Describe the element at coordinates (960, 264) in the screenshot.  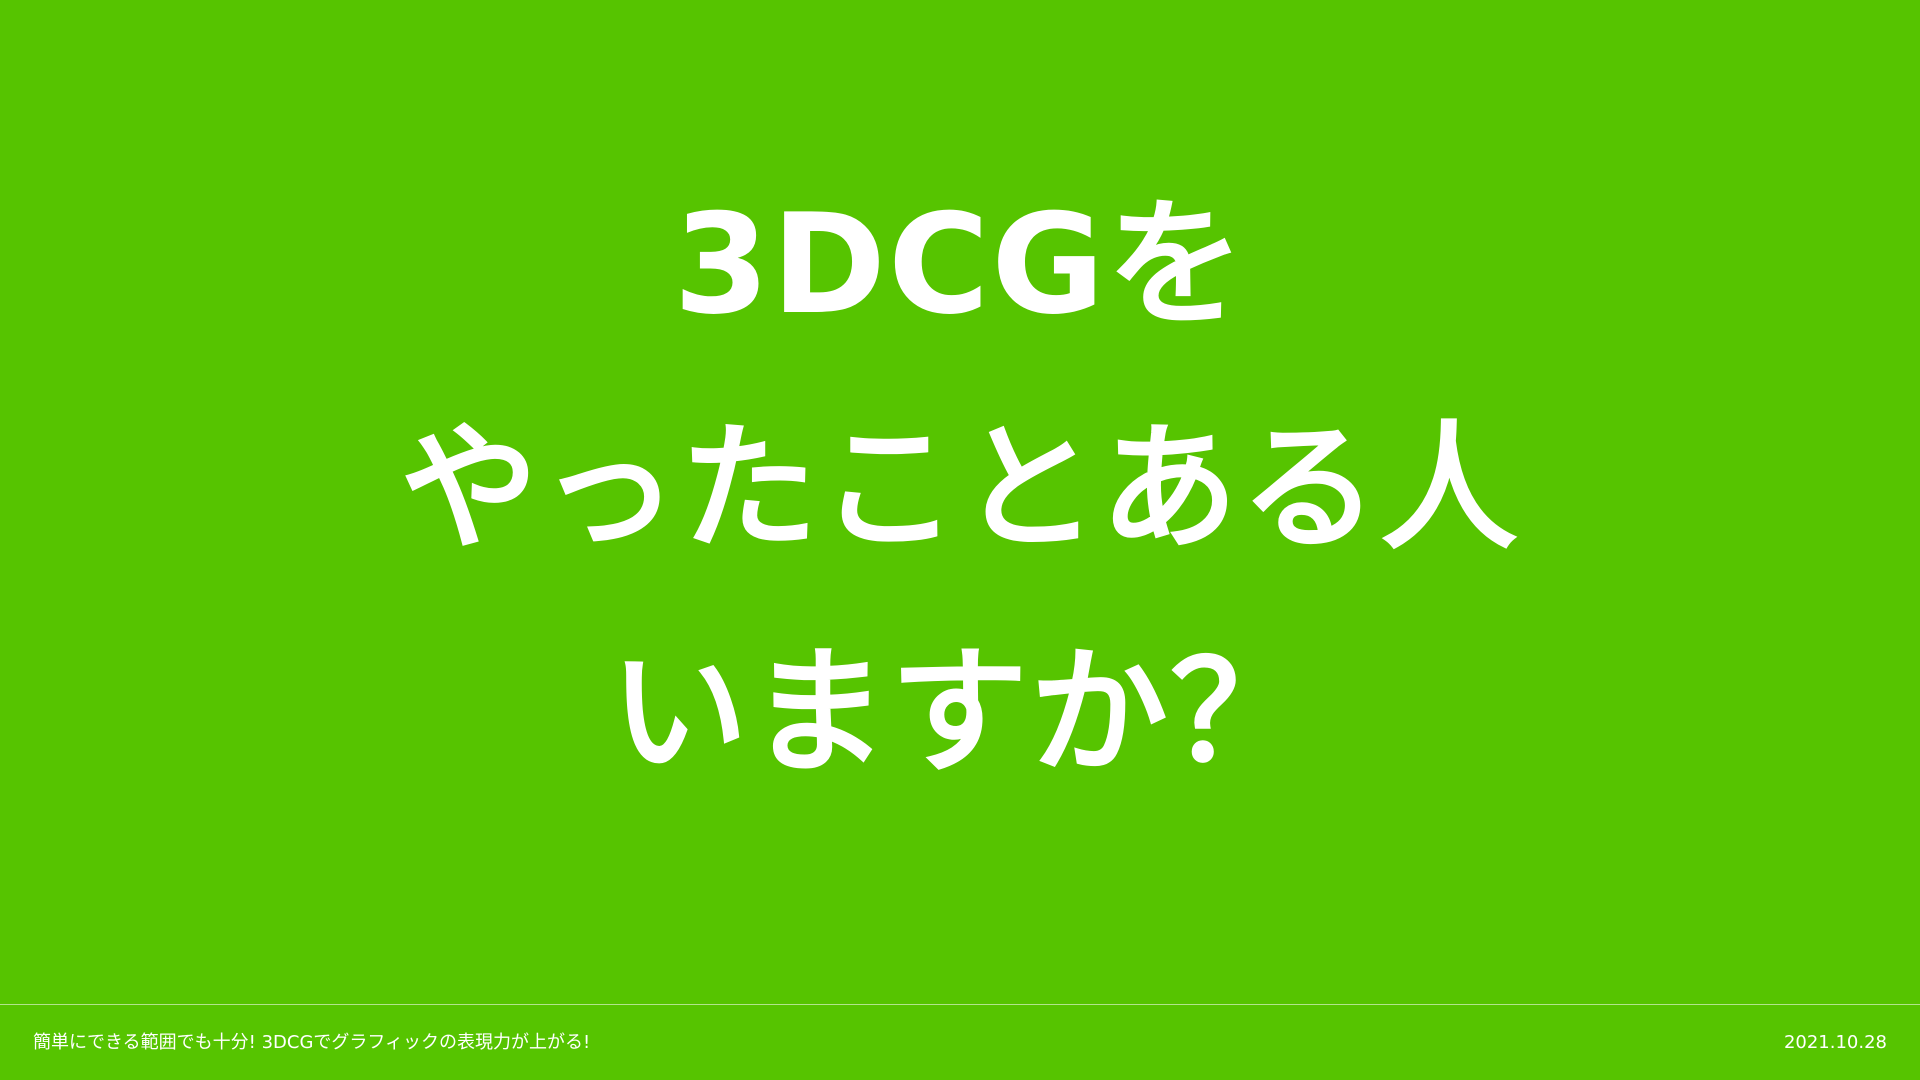
I see `headline-line-1: 3DCGを` at that location.